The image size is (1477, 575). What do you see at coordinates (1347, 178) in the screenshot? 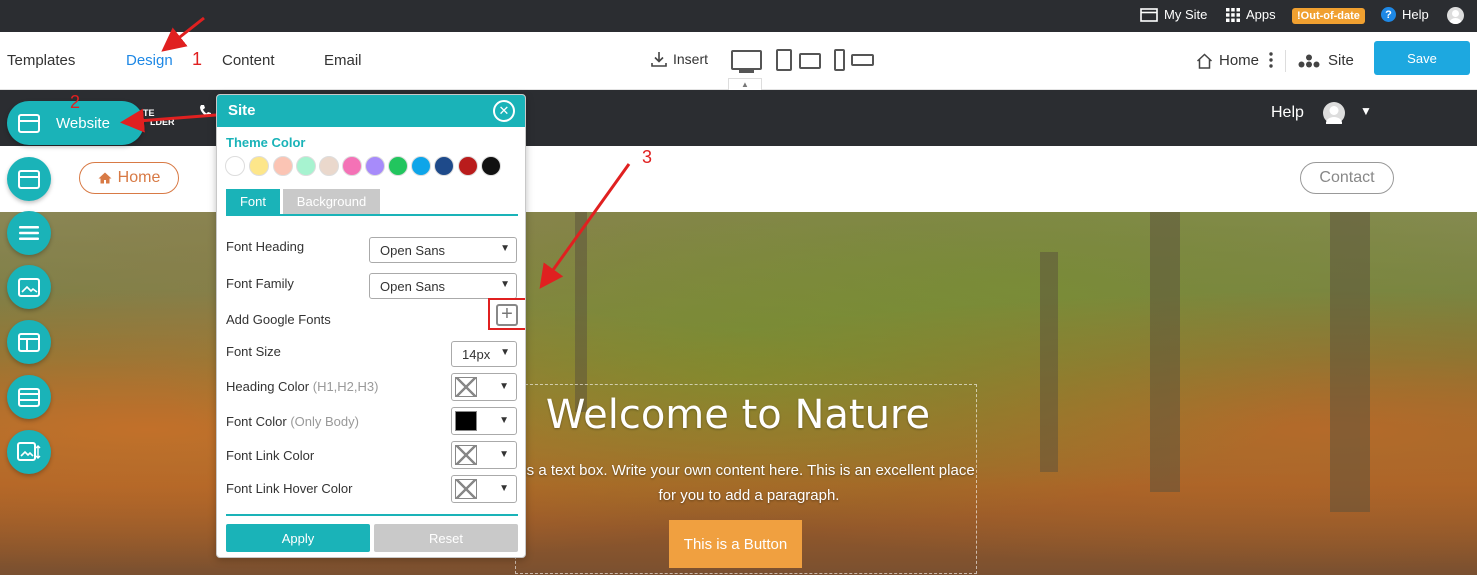
I see `nav-contact-button: Contact` at bounding box center [1347, 178].